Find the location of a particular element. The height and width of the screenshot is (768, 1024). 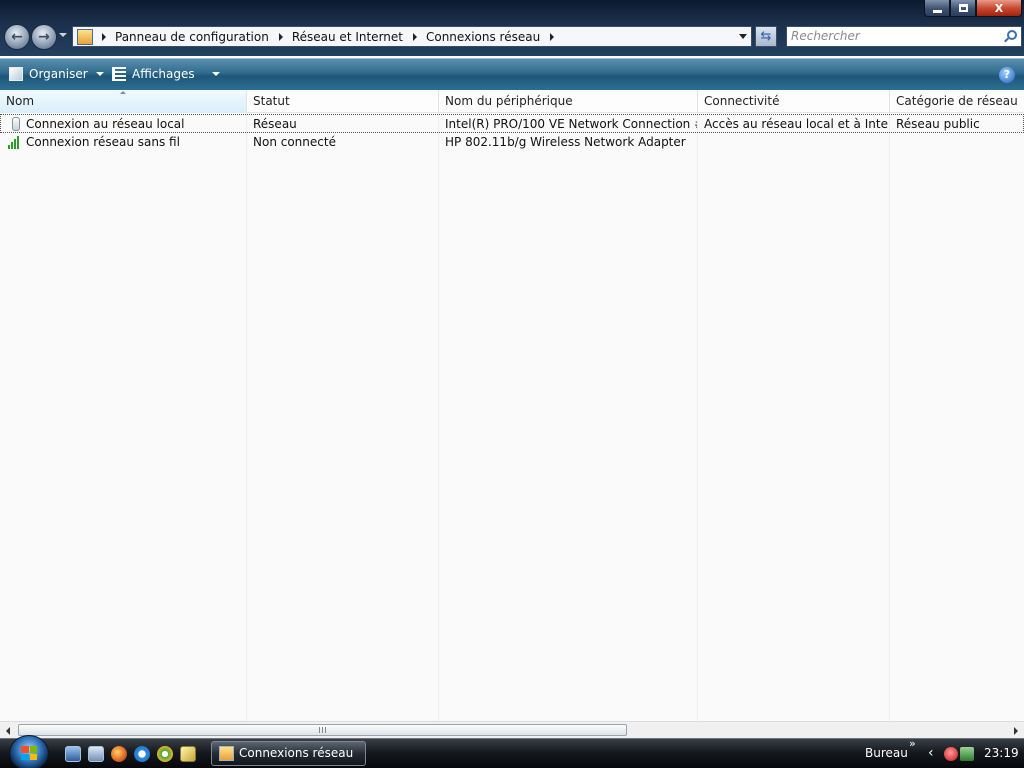

organize-icon is located at coordinates (16, 74).